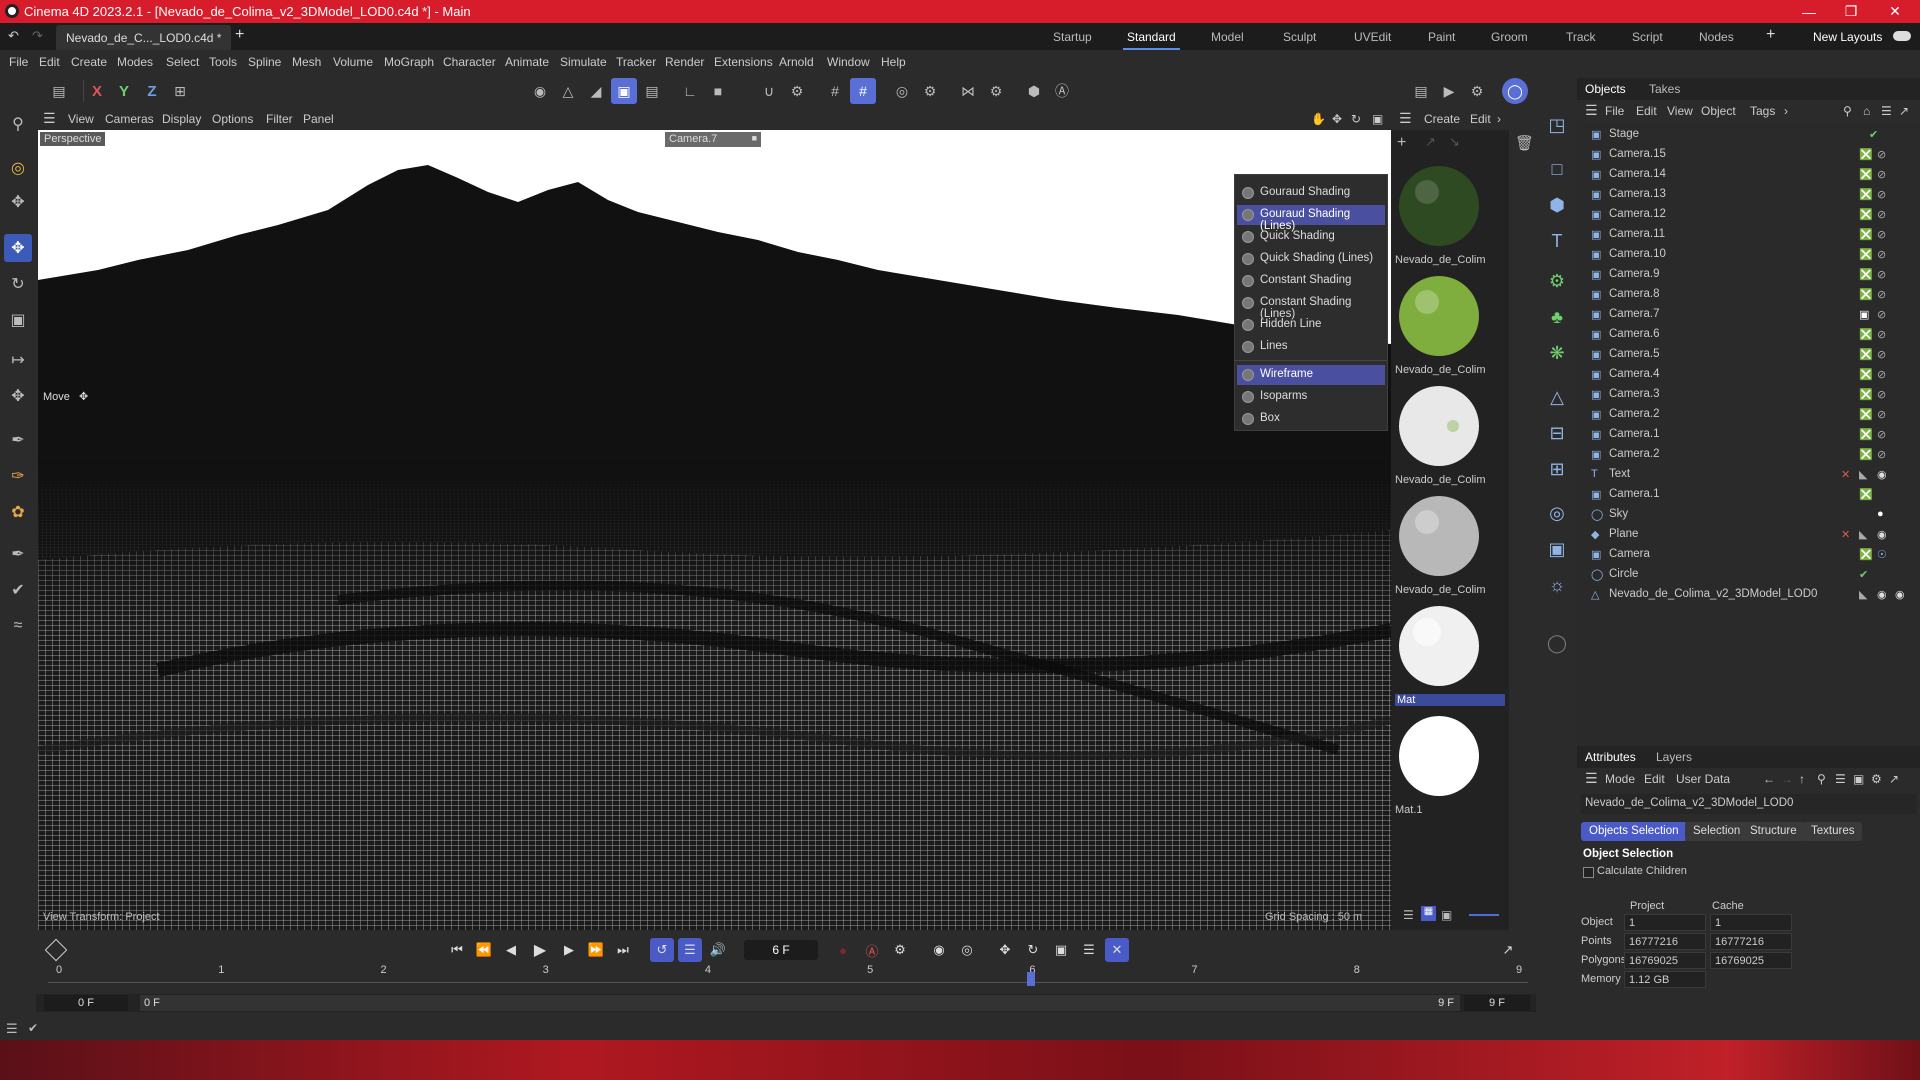 The image size is (1920, 1080). Describe the element at coordinates (1748, 475) in the screenshot. I see `object-row: T Text ✕ ◣ ◉` at that location.